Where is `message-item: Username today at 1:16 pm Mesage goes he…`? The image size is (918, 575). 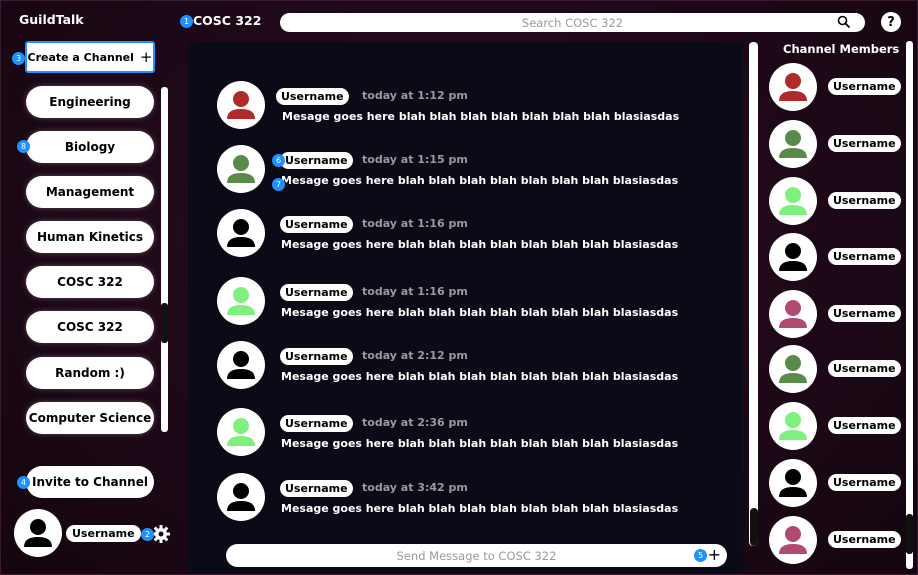 message-item: Username today at 1:16 pm Mesage goes he… is located at coordinates (467, 235).